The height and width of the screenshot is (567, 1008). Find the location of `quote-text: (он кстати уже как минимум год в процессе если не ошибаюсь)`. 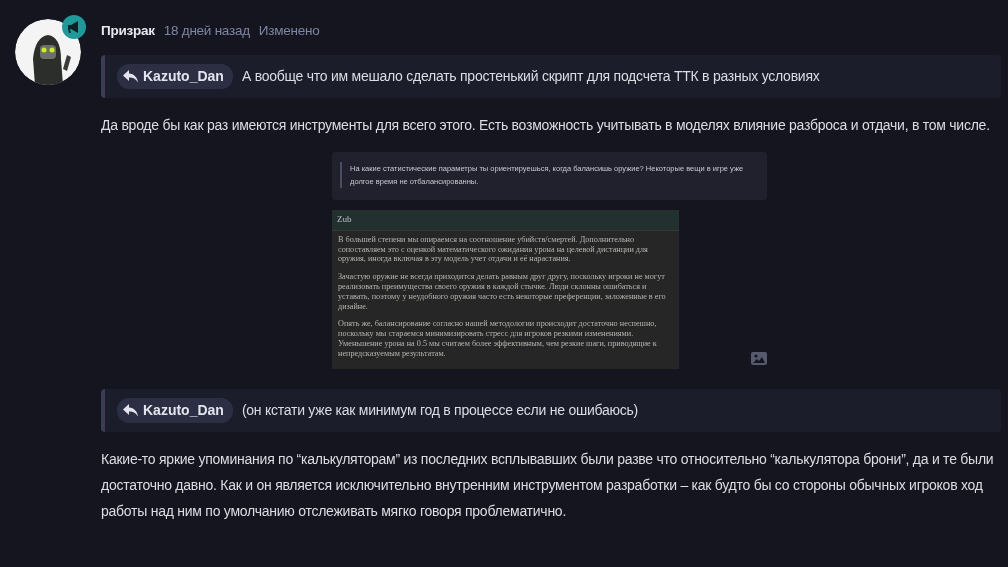

quote-text: (он кстати уже как минимум год в процессе если не ошибаюсь) is located at coordinates (439, 410).